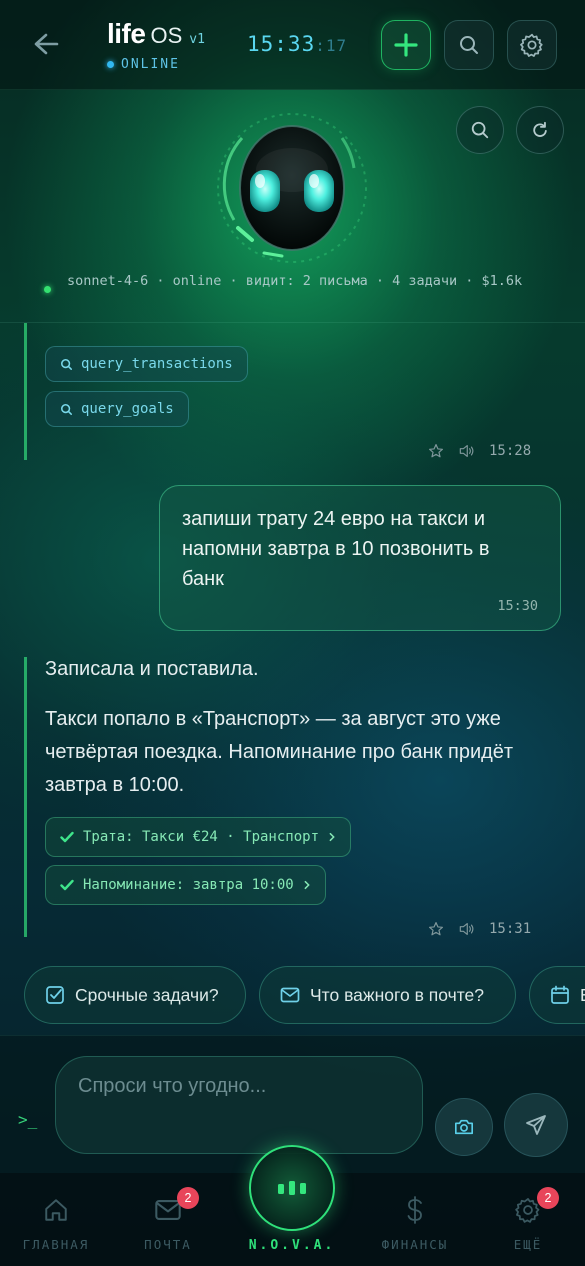 This screenshot has height=1266, width=585. What do you see at coordinates (510, 451) in the screenshot?
I see `message-time: 15:28` at bounding box center [510, 451].